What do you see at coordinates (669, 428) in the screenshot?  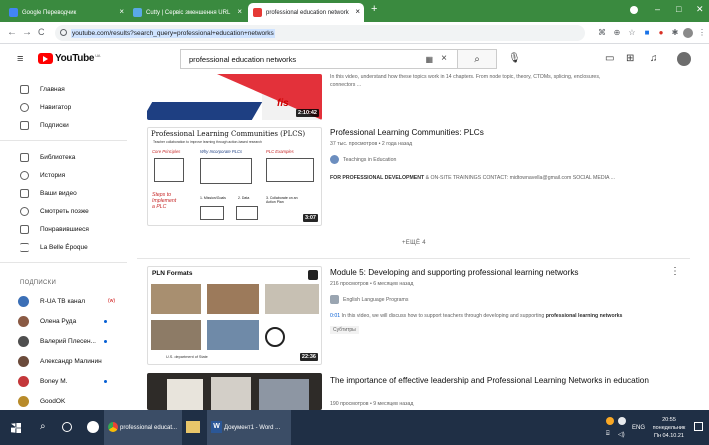 I see `clock: 20:55 понедельник Пн 04.10.21` at bounding box center [669, 428].